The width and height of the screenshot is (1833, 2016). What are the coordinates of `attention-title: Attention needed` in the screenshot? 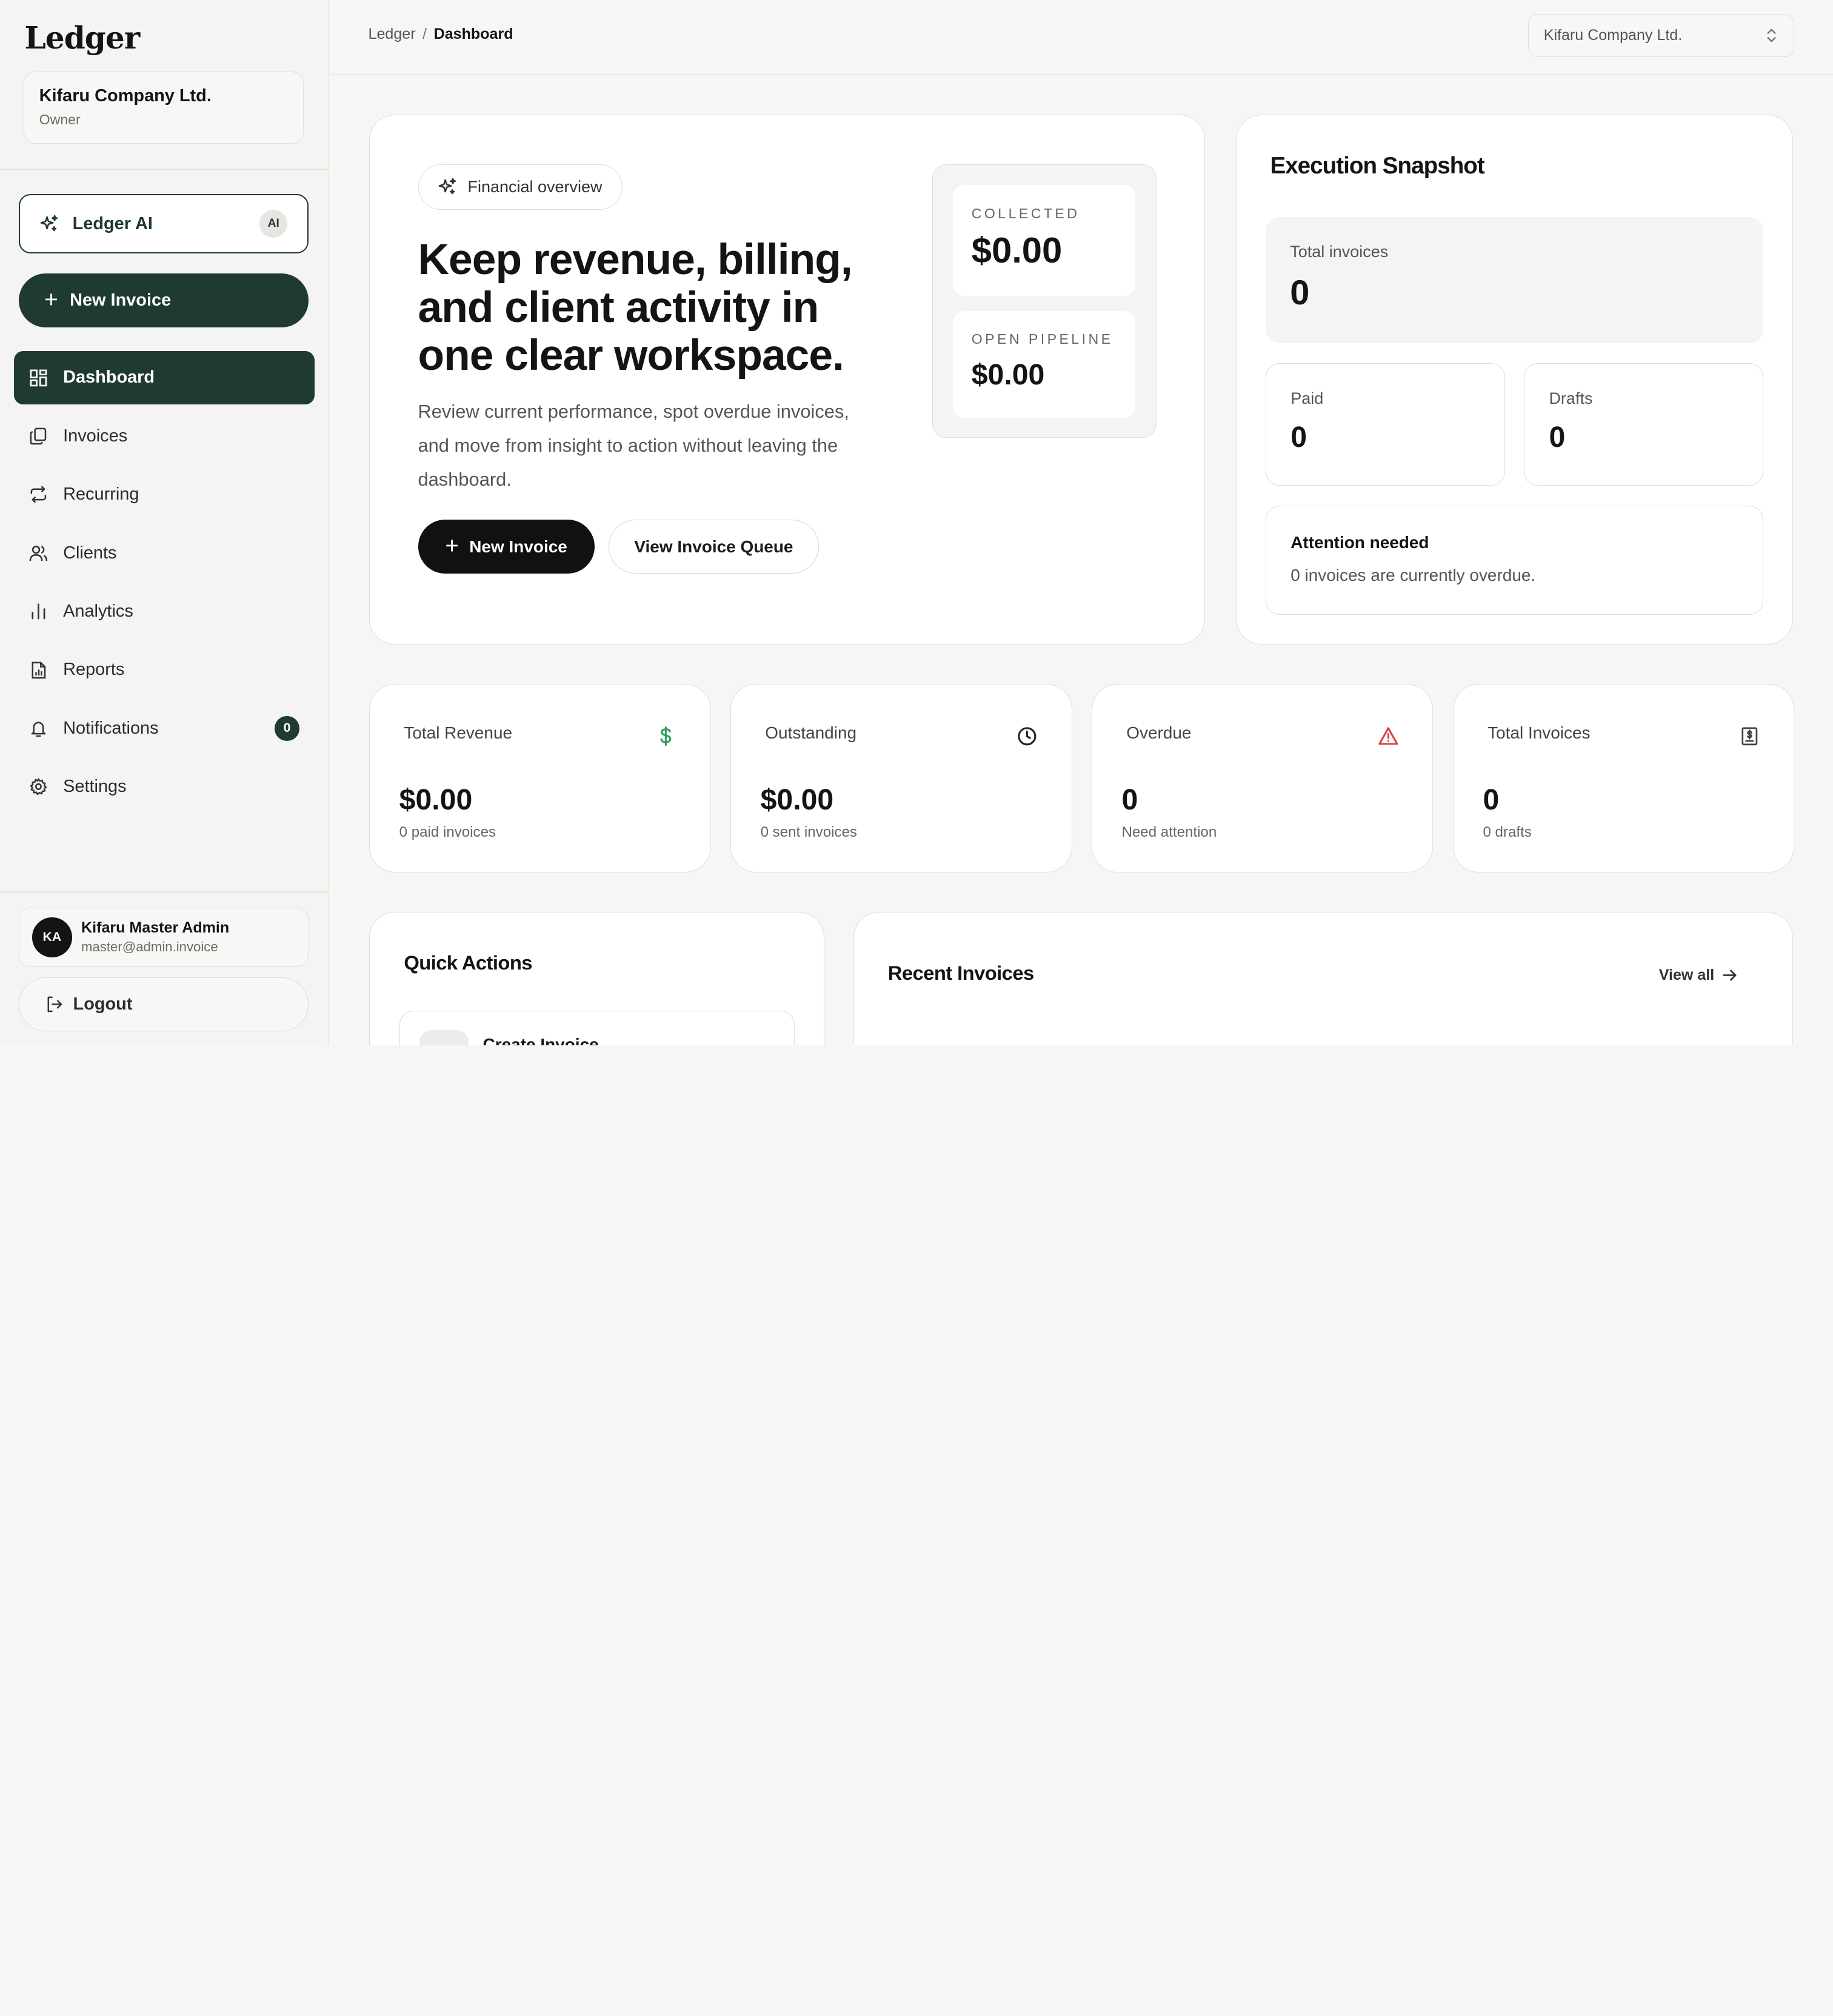 It's located at (1359, 542).